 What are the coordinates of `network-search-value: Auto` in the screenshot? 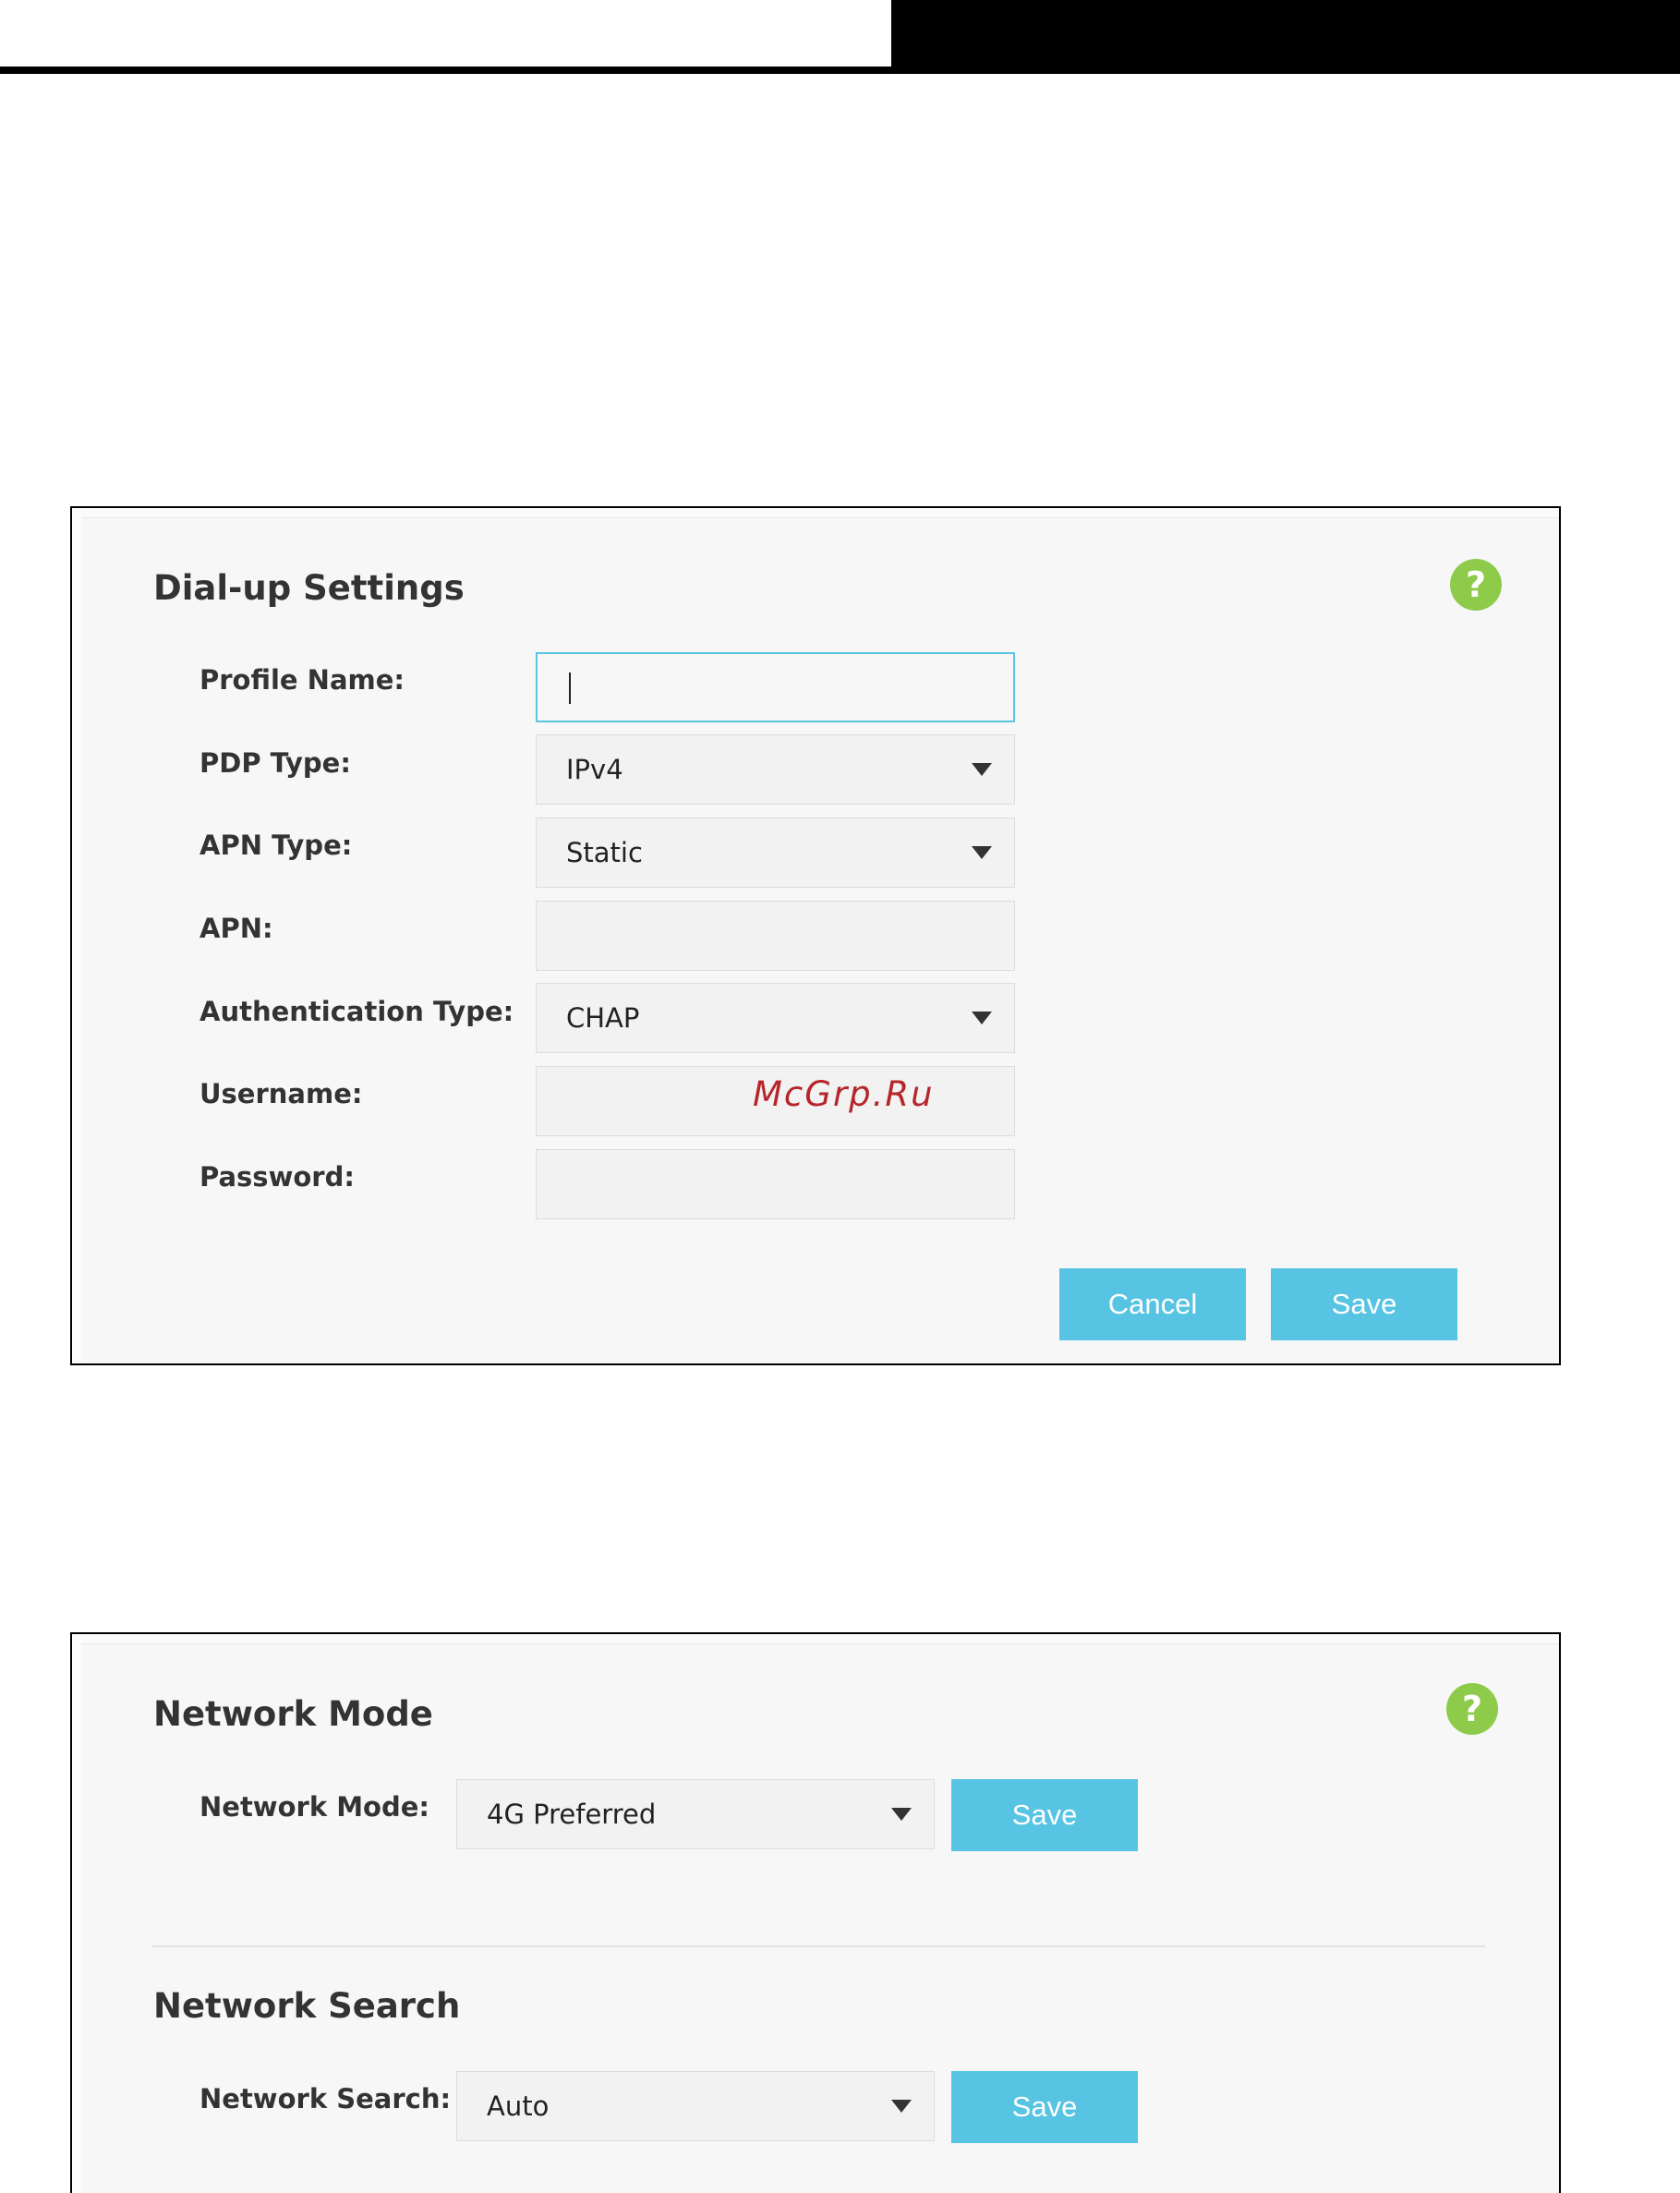 It's located at (518, 2106).